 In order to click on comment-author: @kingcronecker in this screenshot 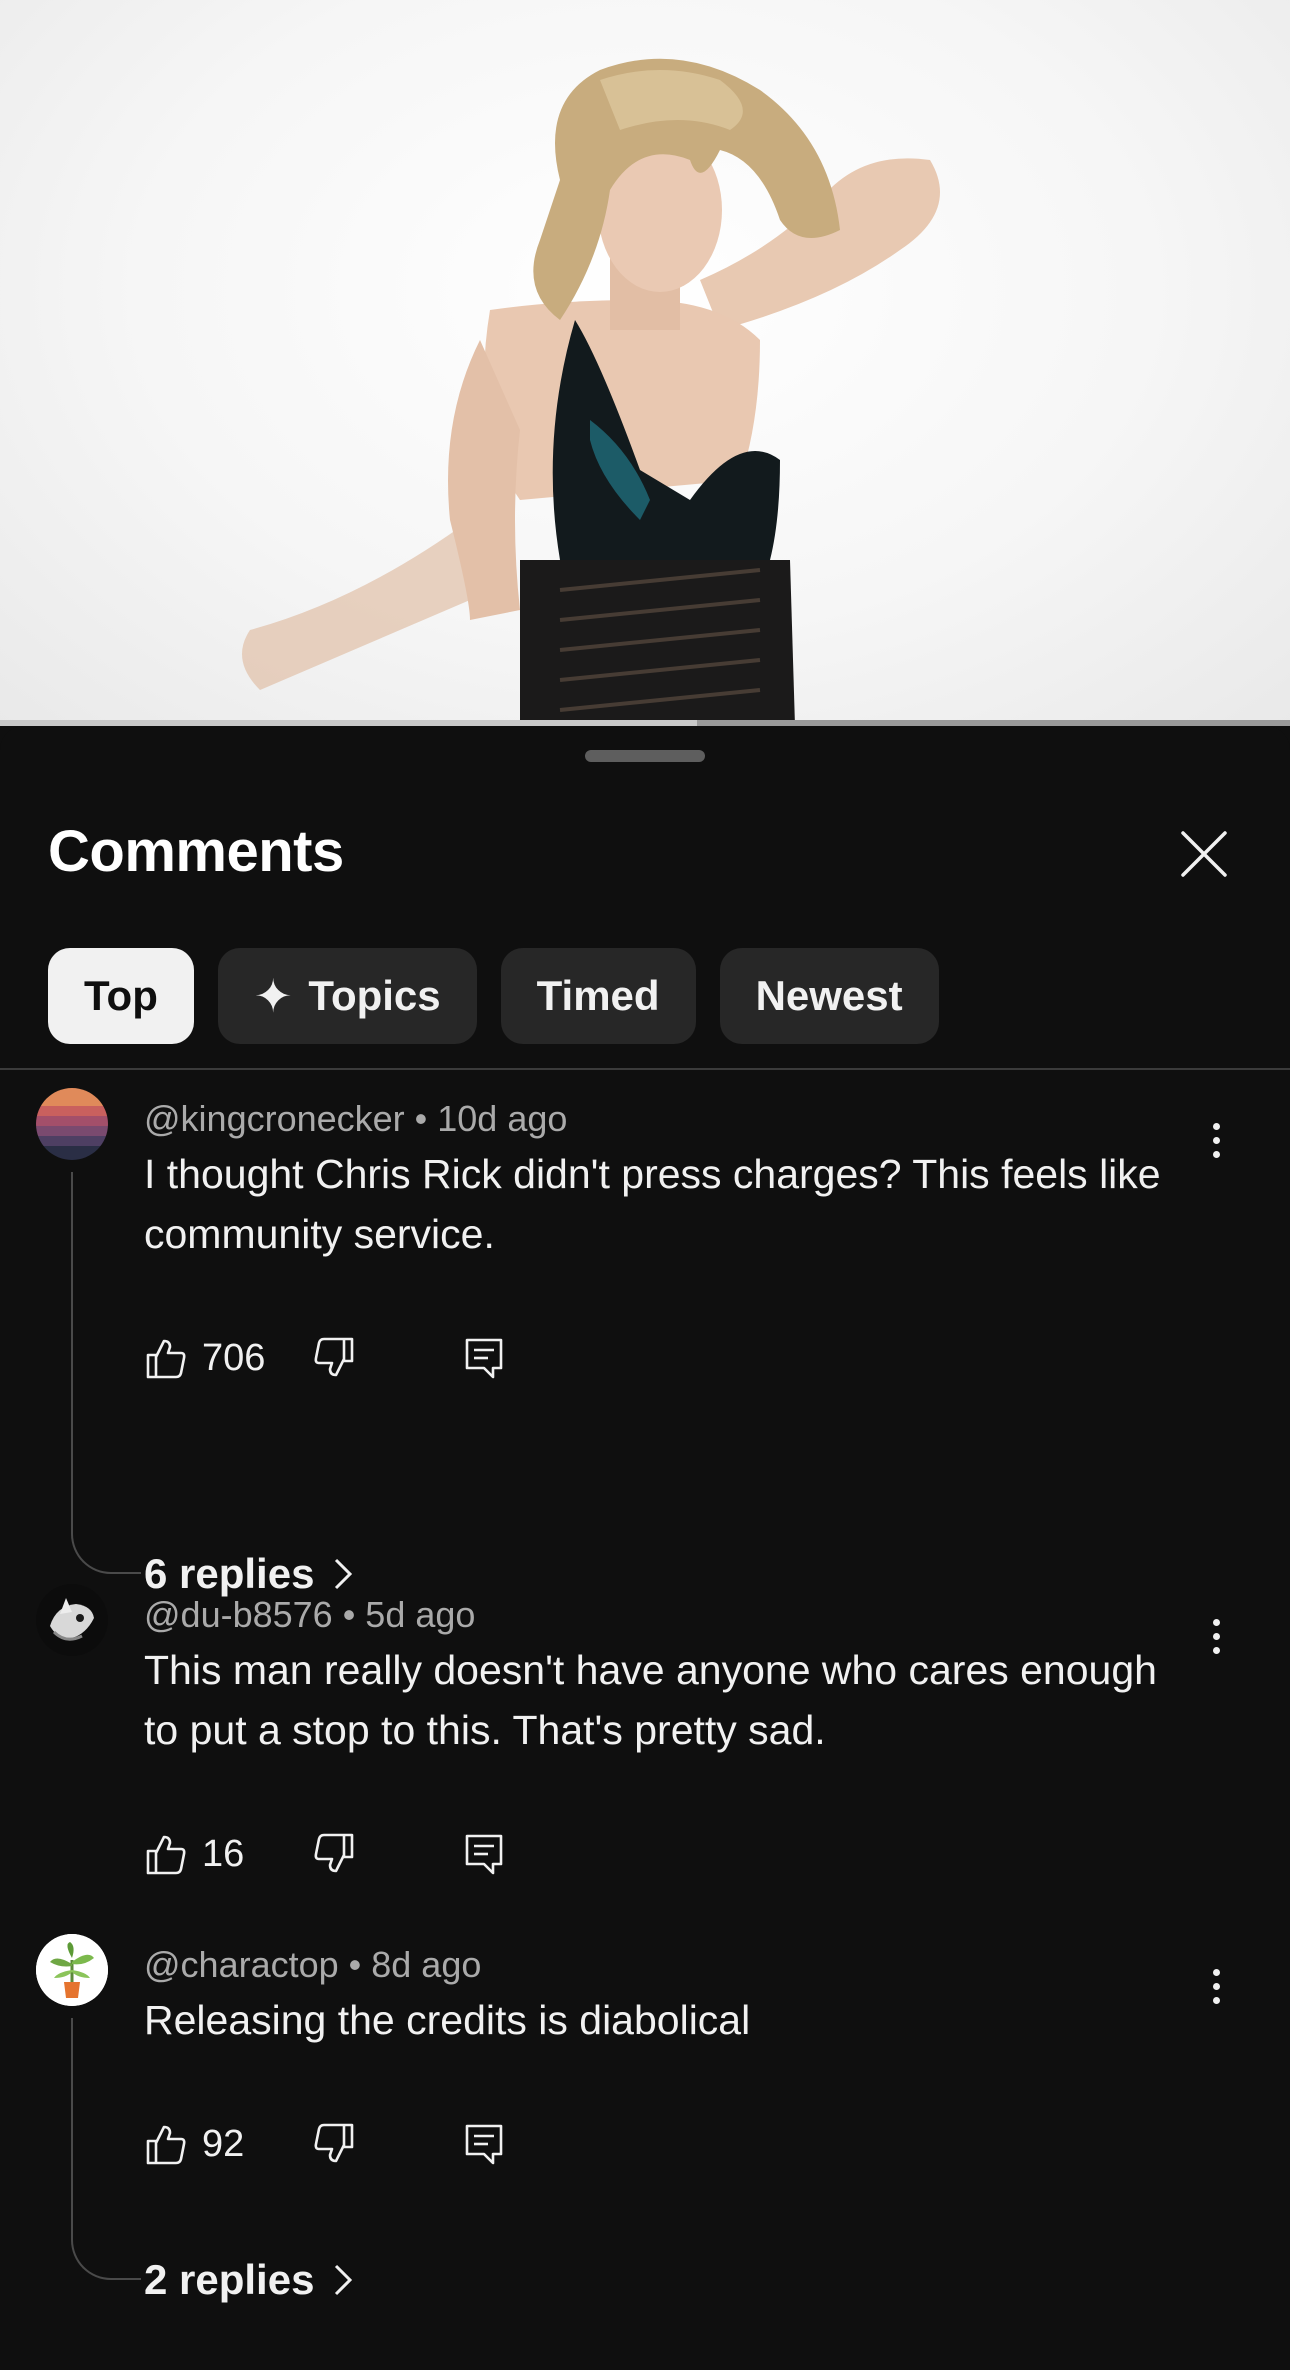, I will do `click(274, 1118)`.